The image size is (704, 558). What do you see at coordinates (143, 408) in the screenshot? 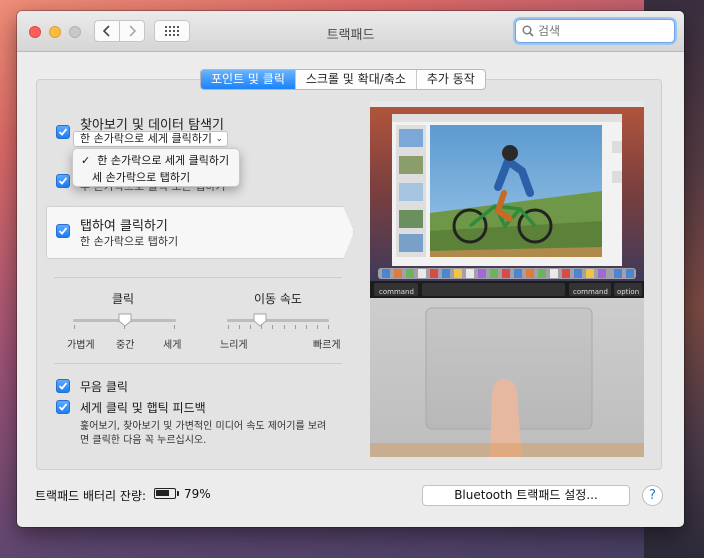
I see `force-click-label: 세게 클릭 및 햅틱 피드백` at bounding box center [143, 408].